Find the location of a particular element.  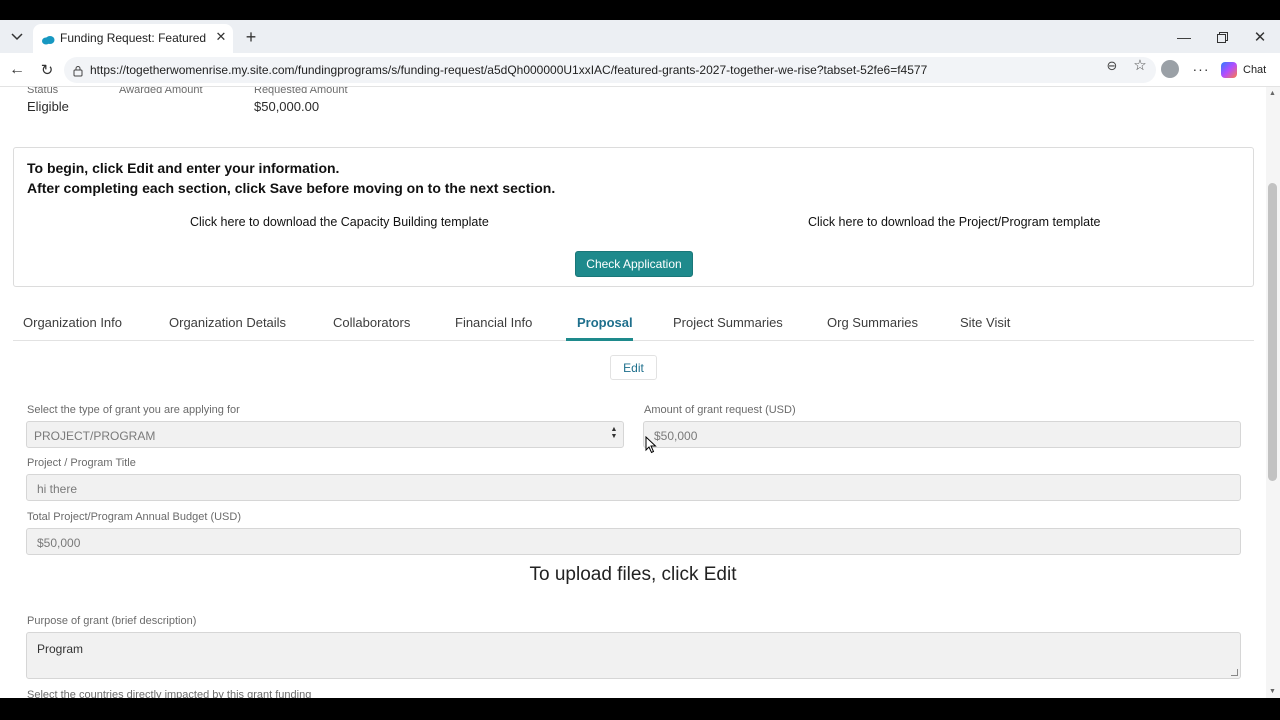

tab-organization-details: Organization Details is located at coordinates (227, 322).